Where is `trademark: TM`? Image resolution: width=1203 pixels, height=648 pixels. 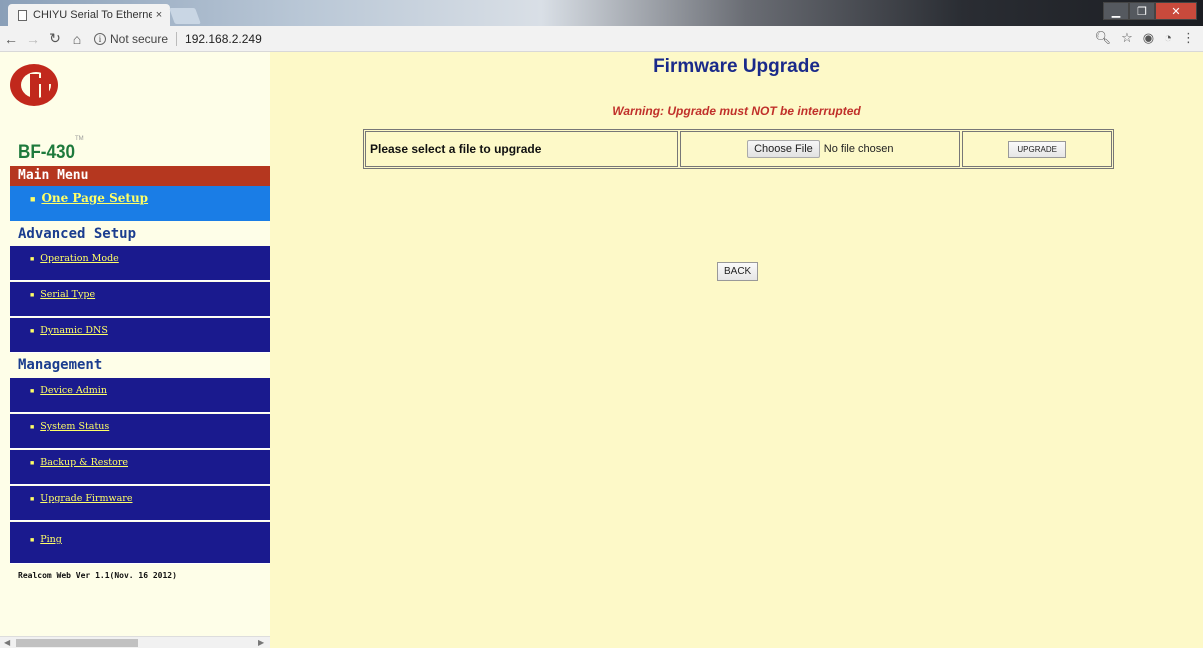
trademark: TM is located at coordinates (79, 139).